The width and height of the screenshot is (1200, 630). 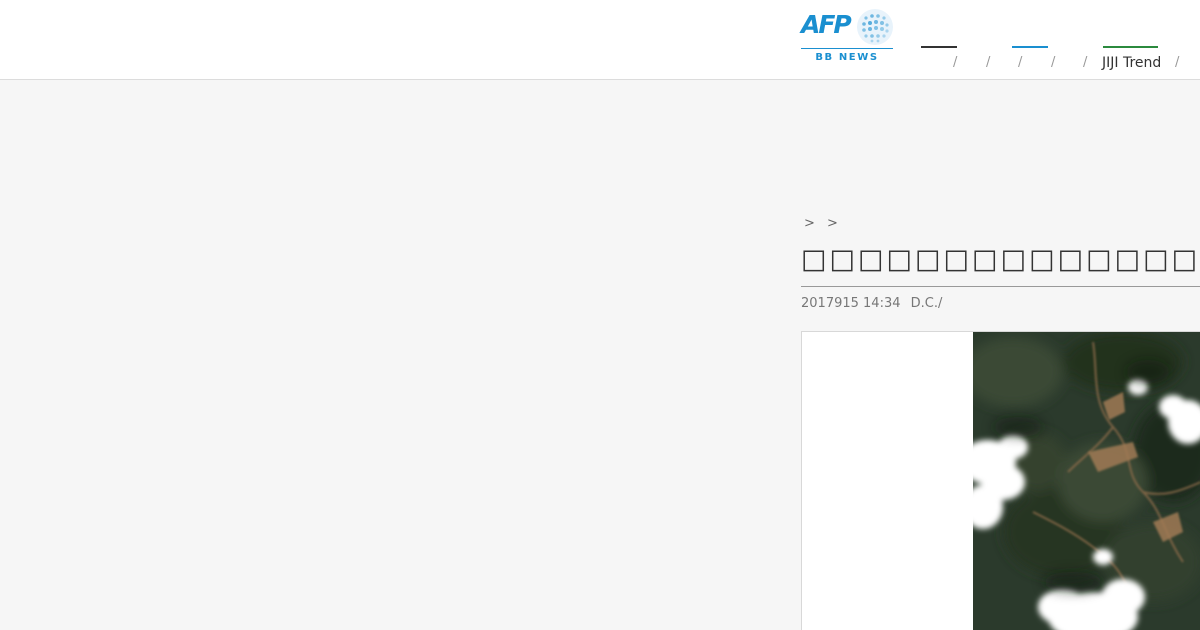 I want to click on afpbb-logo: AFP BB NEWS, so click(x=847, y=37).